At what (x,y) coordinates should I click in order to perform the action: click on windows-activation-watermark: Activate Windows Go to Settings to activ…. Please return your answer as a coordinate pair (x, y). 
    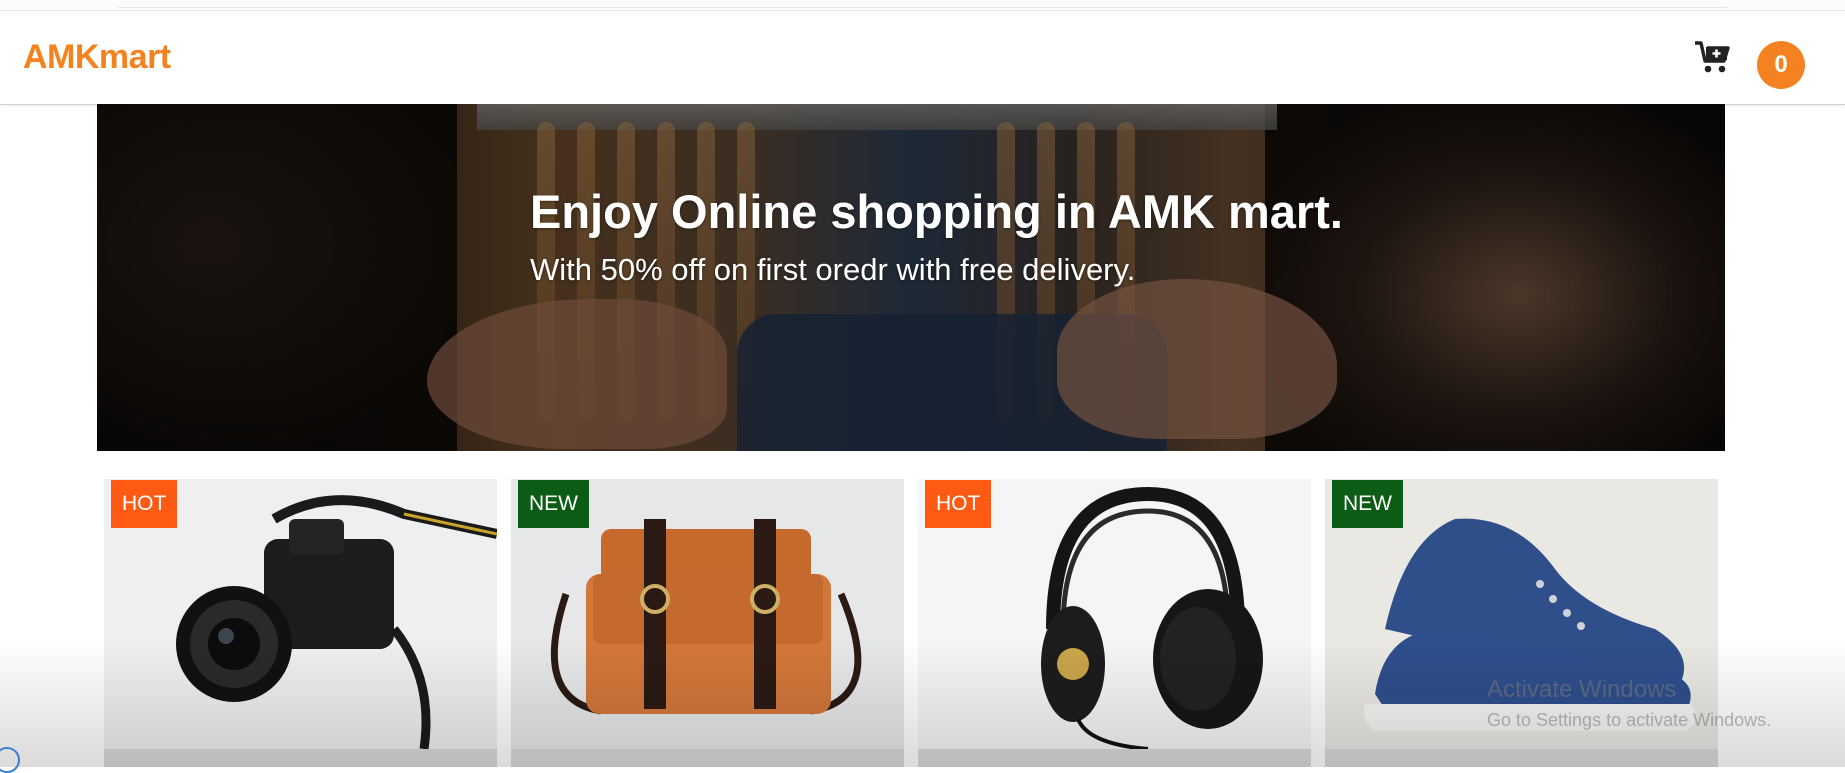
    Looking at the image, I should click on (1629, 703).